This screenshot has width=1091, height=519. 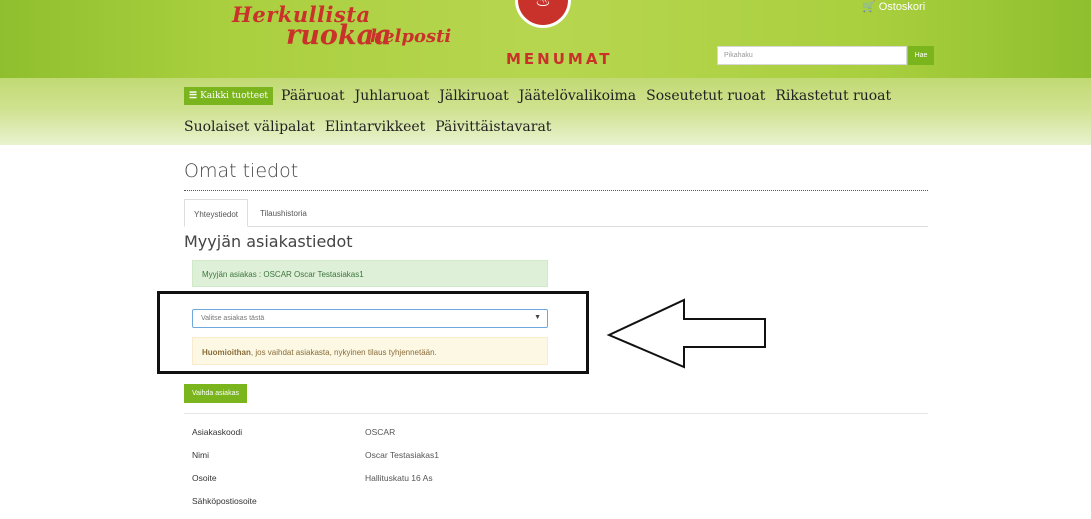 I want to click on cart-icon: 🛒, so click(x=869, y=7).